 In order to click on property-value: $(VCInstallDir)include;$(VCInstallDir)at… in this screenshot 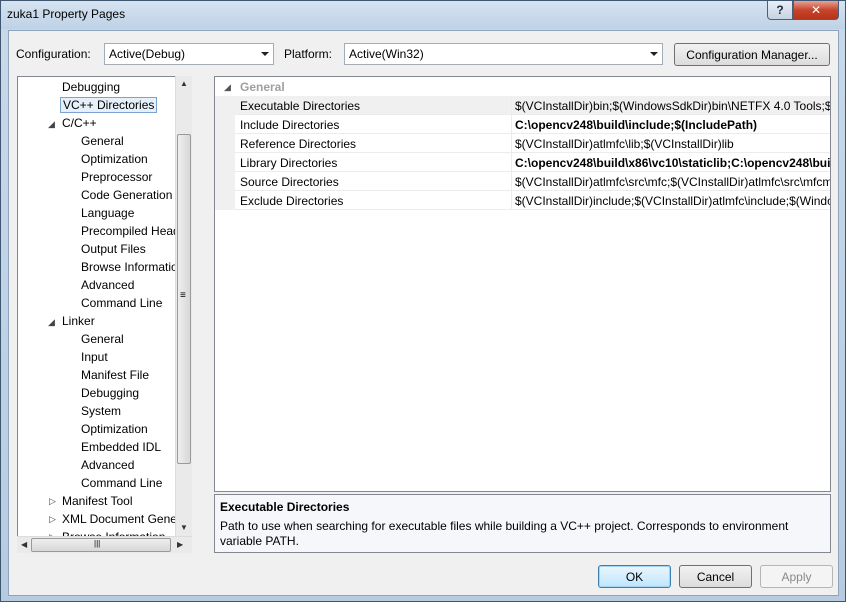, I will do `click(672, 201)`.